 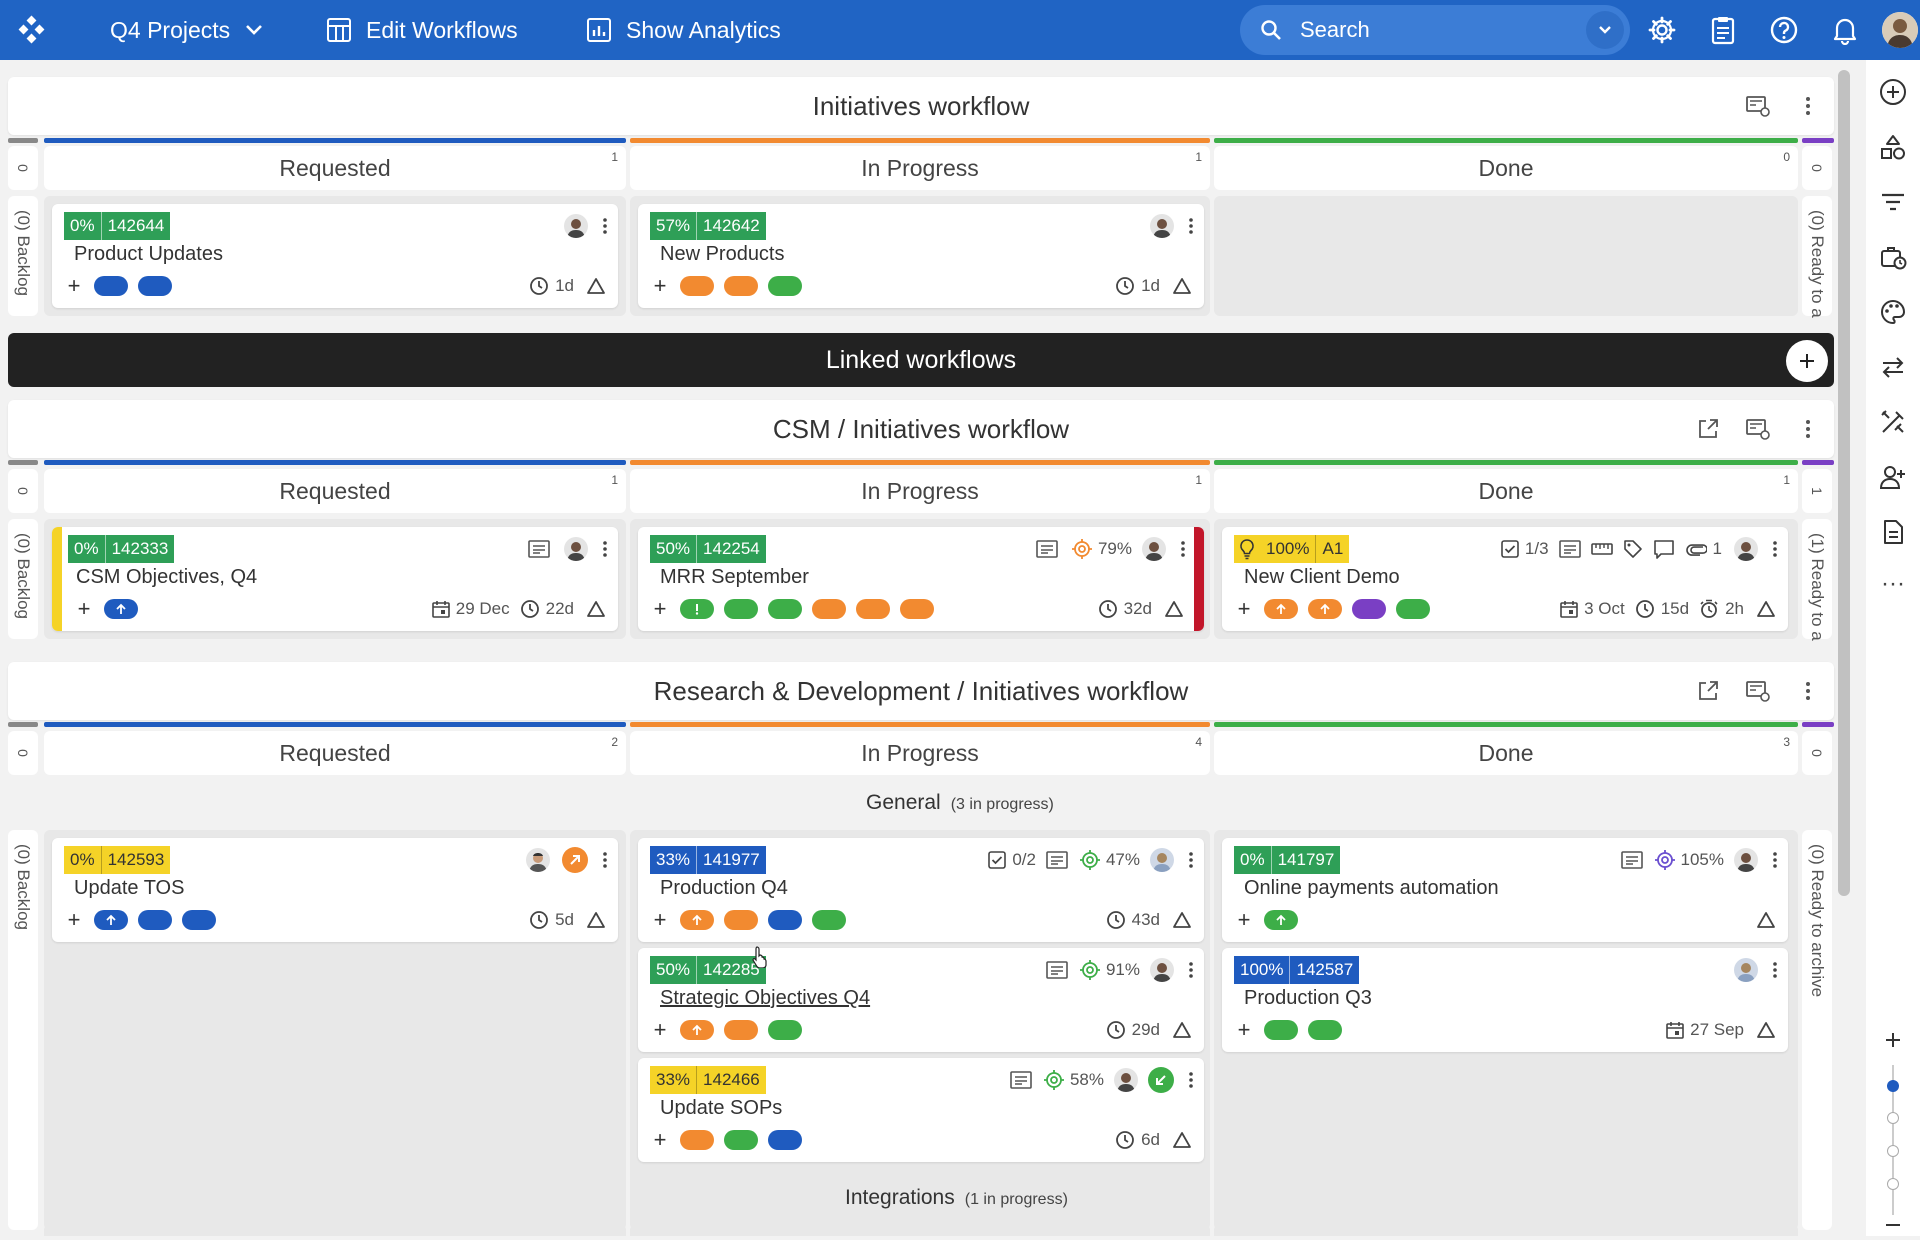 I want to click on zoom-slider-handle, so click(x=1893, y=1086).